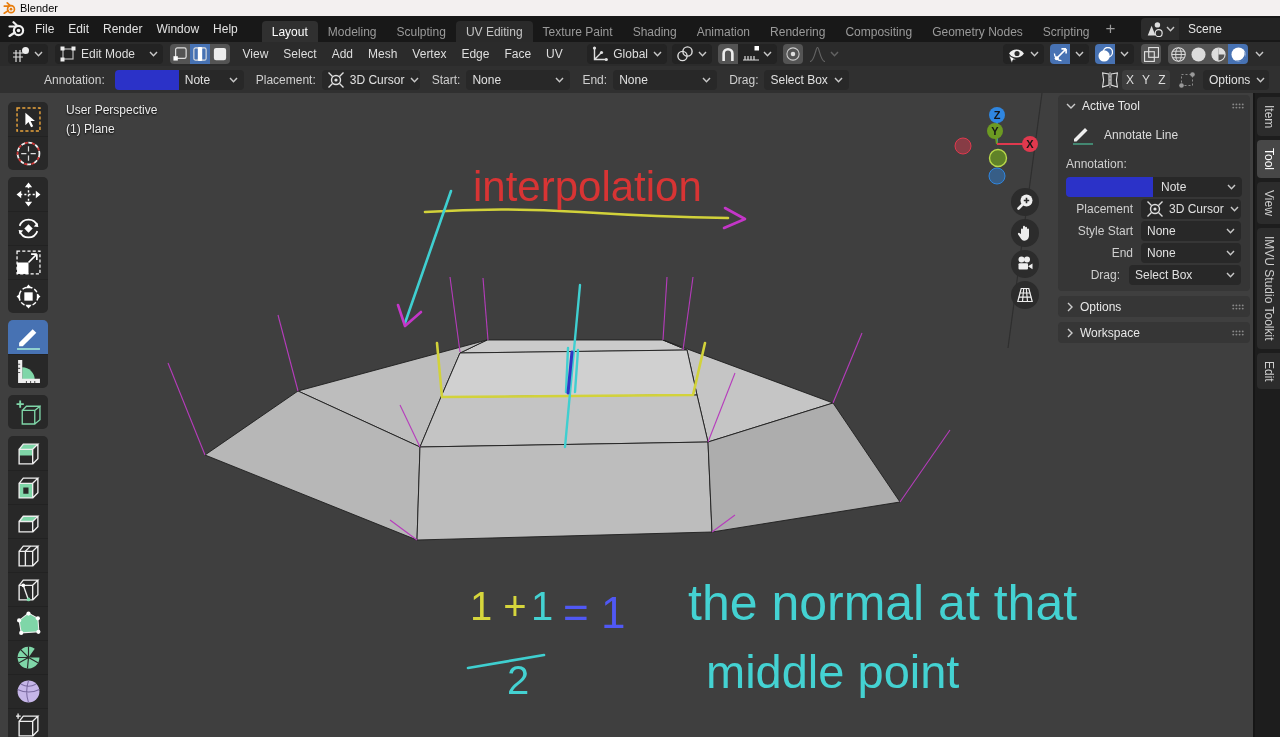  What do you see at coordinates (1124, 54) in the screenshot?
I see `overlay-dropdown` at bounding box center [1124, 54].